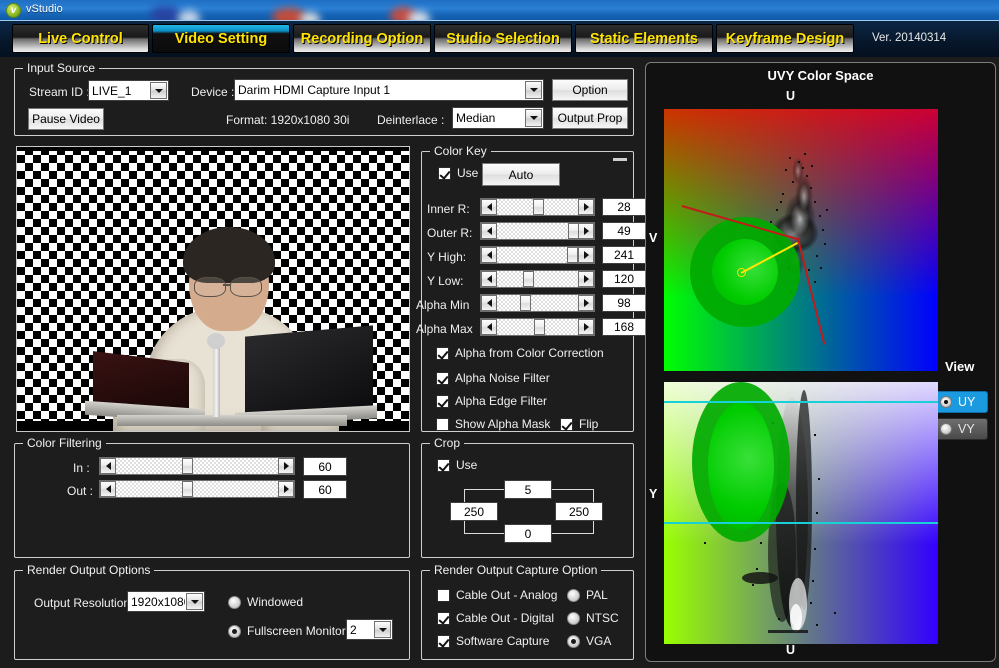  I want to click on filter-out-slider, so click(197, 489).